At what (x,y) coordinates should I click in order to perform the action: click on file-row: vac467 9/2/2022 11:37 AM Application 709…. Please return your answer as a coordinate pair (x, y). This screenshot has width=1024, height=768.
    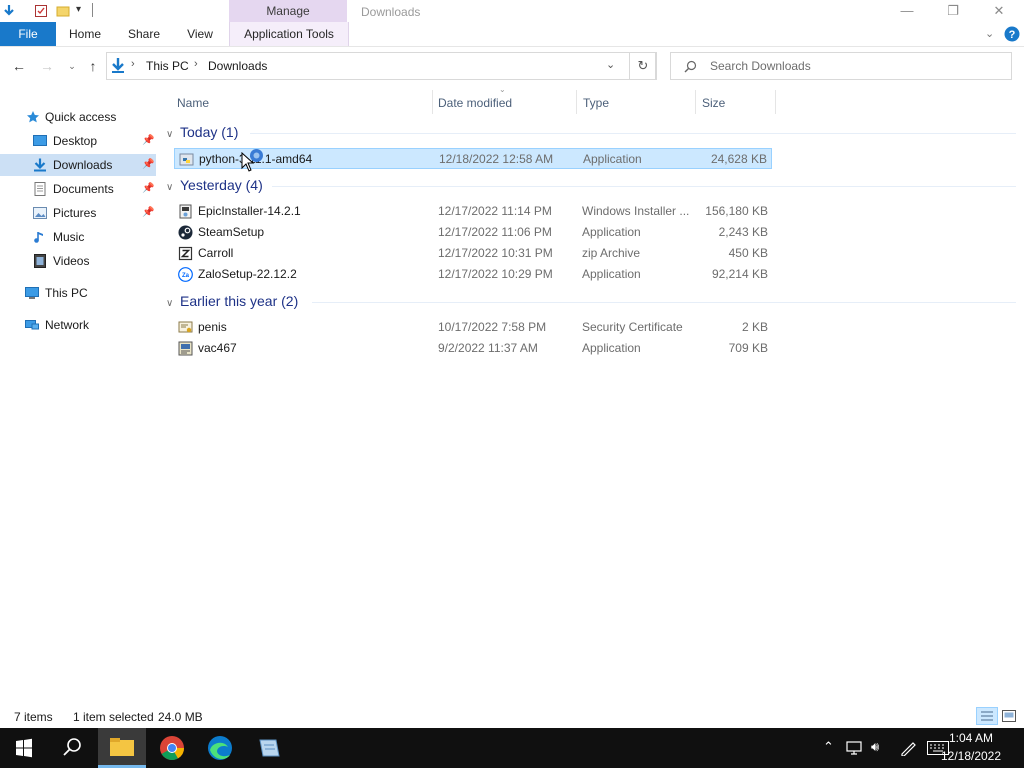
    Looking at the image, I should click on (473, 348).